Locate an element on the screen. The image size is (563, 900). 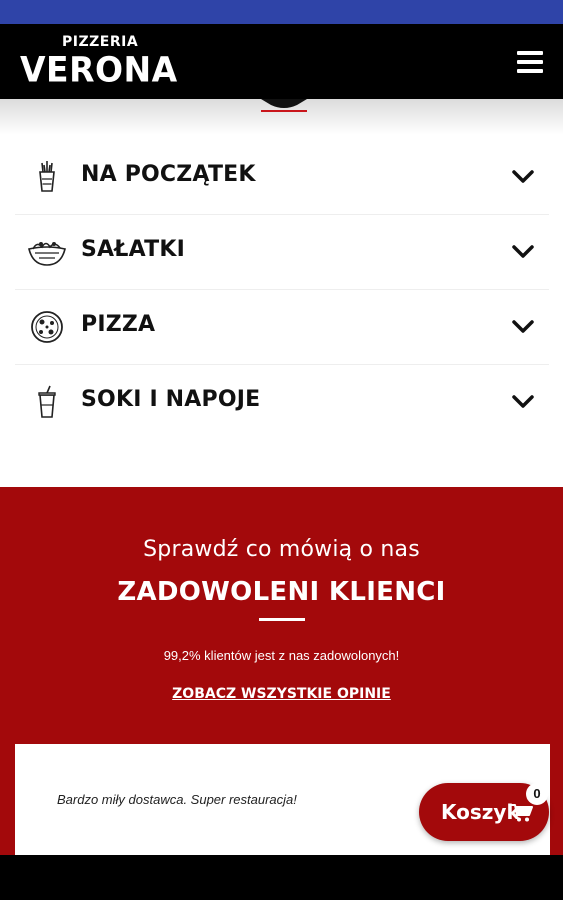
drink-cup-icon is located at coordinates (47, 401).